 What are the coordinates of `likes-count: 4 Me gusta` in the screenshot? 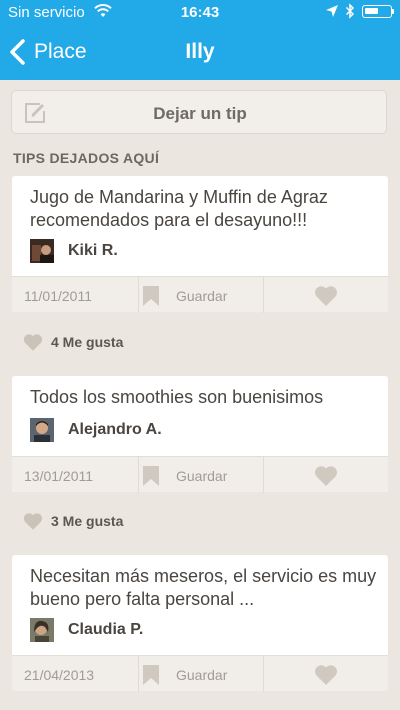 It's located at (73, 342).